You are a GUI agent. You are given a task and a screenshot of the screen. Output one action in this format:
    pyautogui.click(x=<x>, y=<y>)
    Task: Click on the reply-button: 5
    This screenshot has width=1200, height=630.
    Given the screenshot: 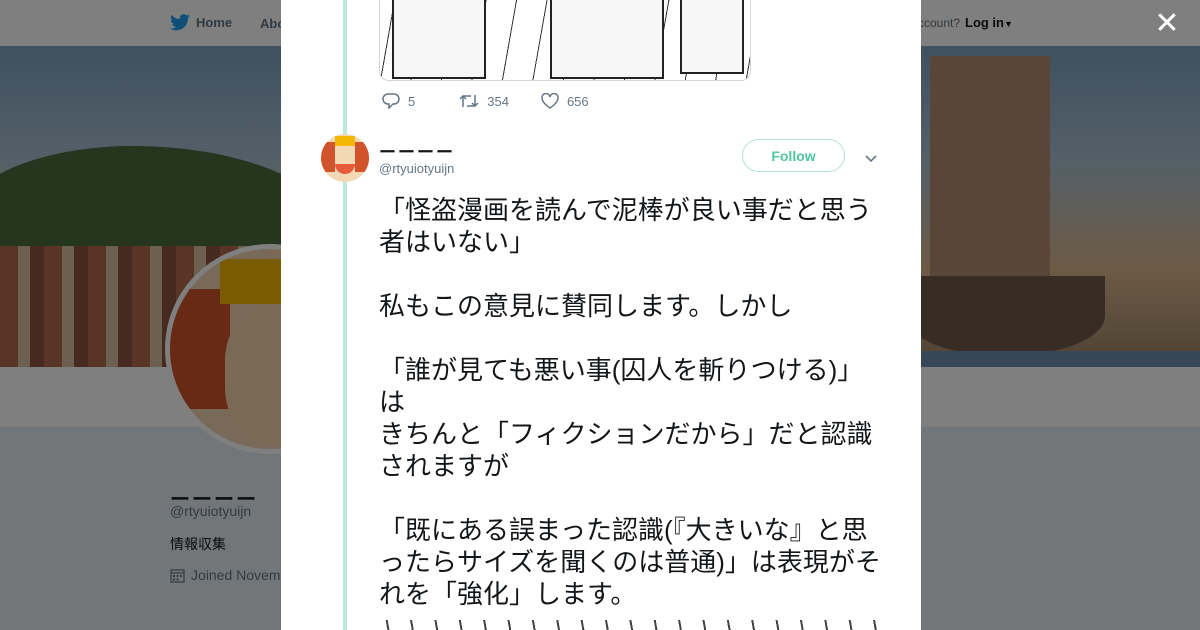 What is the action you would take?
    pyautogui.click(x=398, y=101)
    